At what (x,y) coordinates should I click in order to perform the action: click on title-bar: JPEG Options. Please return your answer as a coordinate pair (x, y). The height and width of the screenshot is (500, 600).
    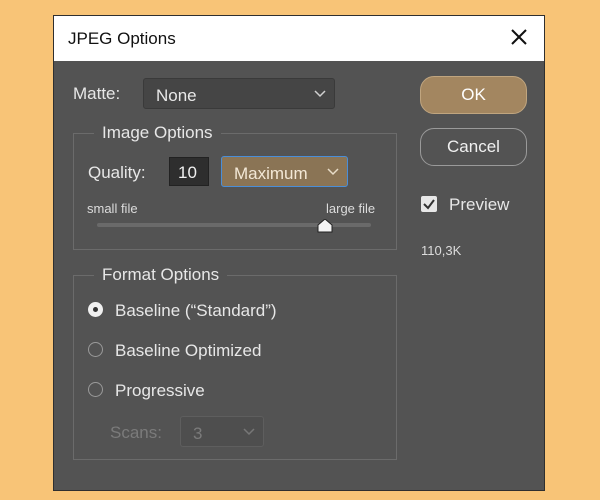
    Looking at the image, I should click on (299, 38).